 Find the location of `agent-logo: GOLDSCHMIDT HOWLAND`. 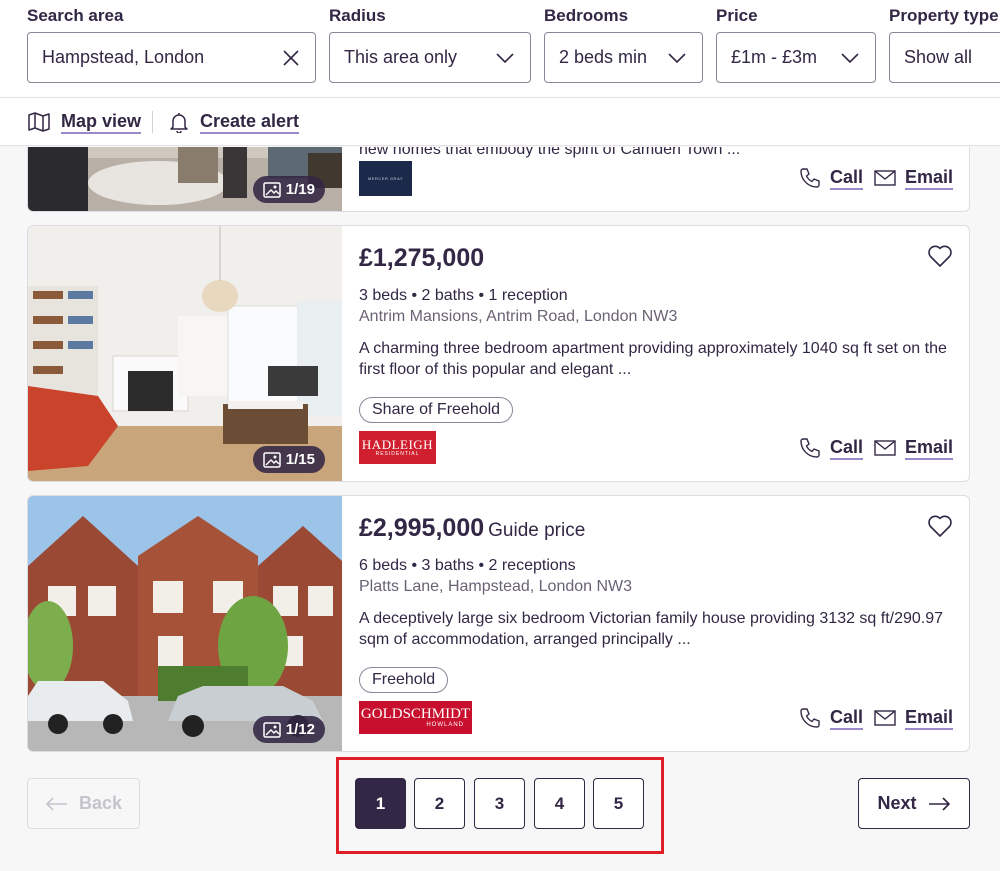

agent-logo: GOLDSCHMIDT HOWLAND is located at coordinates (415, 717).